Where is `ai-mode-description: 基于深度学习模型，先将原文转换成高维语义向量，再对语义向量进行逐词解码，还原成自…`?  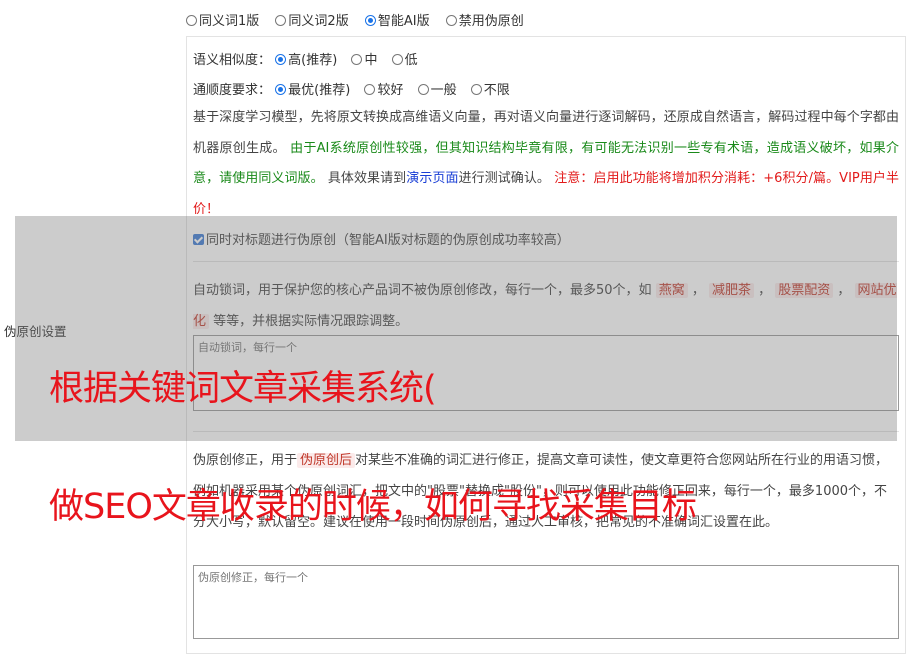
ai-mode-description: 基于深度学习模型，先将原文转换成高维语义向量，再对语义向量进行逐词解码，还原成自… is located at coordinates (546, 164).